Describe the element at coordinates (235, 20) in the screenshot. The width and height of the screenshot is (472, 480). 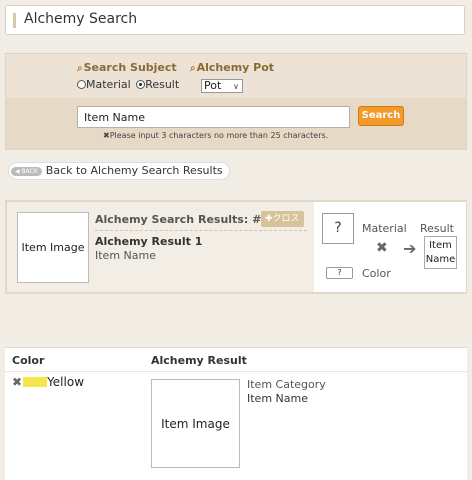
I see `title-bar: Alchemy Search` at that location.